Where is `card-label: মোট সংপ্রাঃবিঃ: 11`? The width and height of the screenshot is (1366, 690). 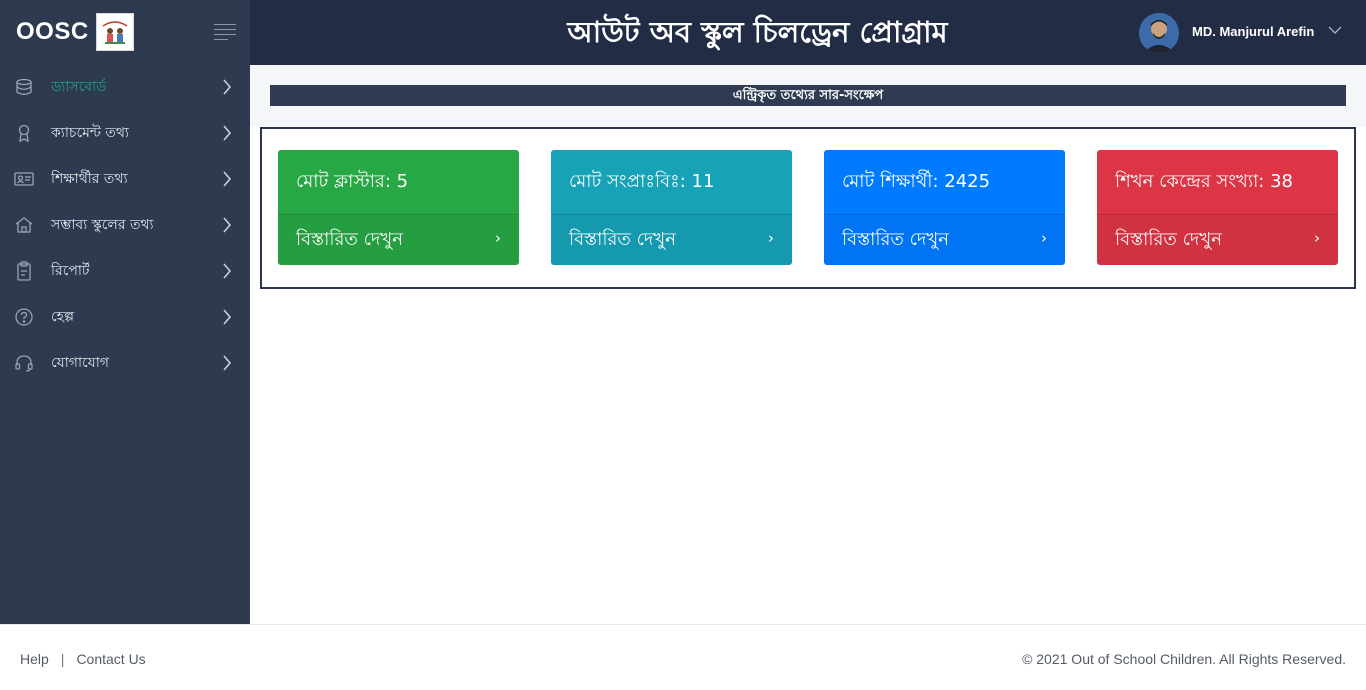 card-label: মোট সংপ্রাঃবিঃ: 11 is located at coordinates (642, 181).